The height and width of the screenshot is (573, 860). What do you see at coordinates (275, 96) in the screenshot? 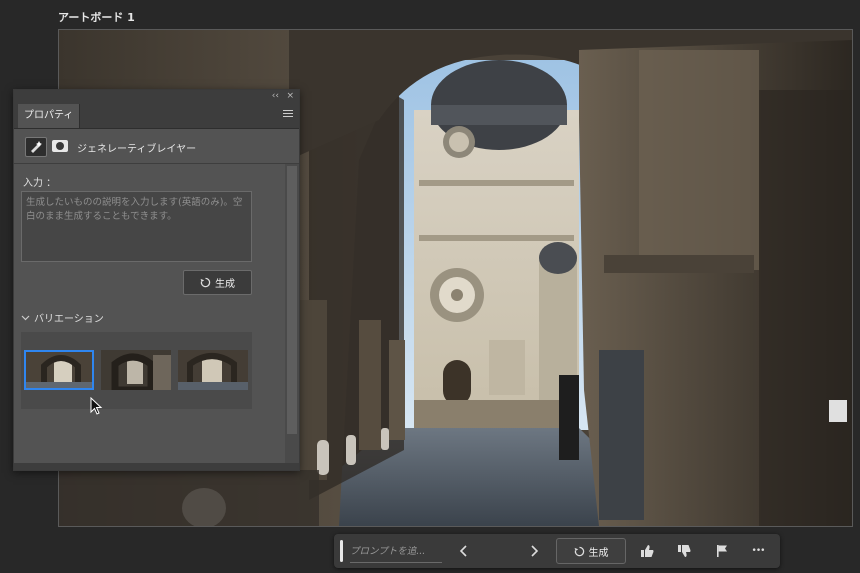
I see `collapse-panel-icon: ‹‹` at bounding box center [275, 96].